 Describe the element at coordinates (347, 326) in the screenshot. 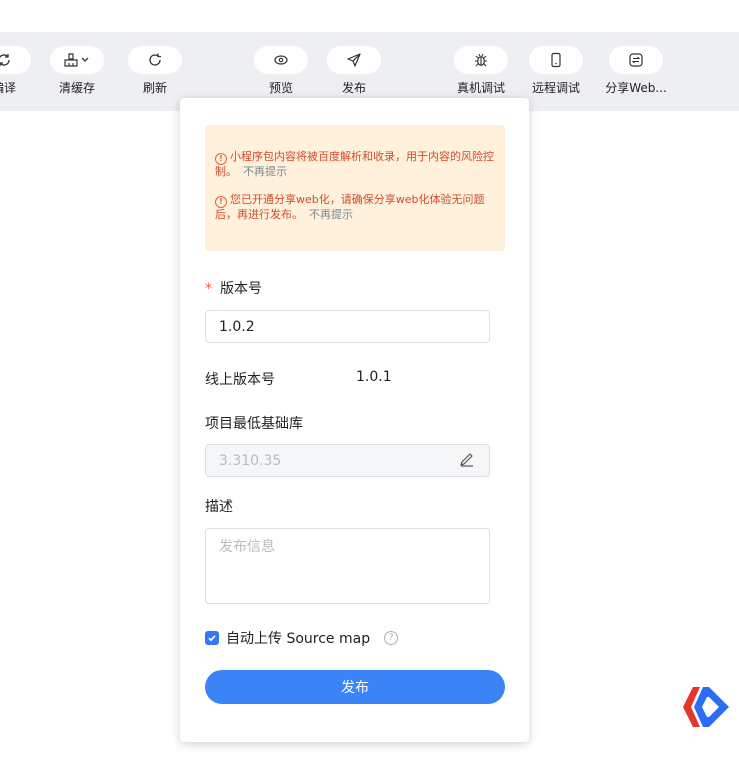

I see `version-input: 1.0.2` at that location.